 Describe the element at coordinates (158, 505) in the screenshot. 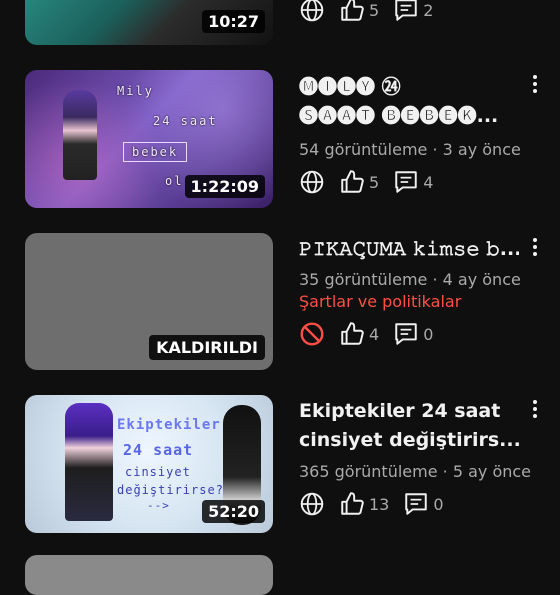

I see `thumbnail-caption: -->` at that location.